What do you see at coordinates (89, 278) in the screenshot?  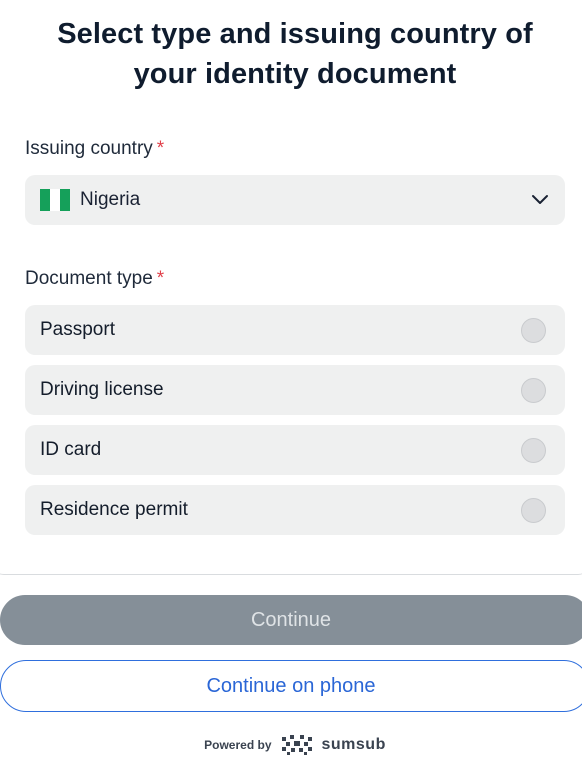 I see `document-type-label-text: Document type` at bounding box center [89, 278].